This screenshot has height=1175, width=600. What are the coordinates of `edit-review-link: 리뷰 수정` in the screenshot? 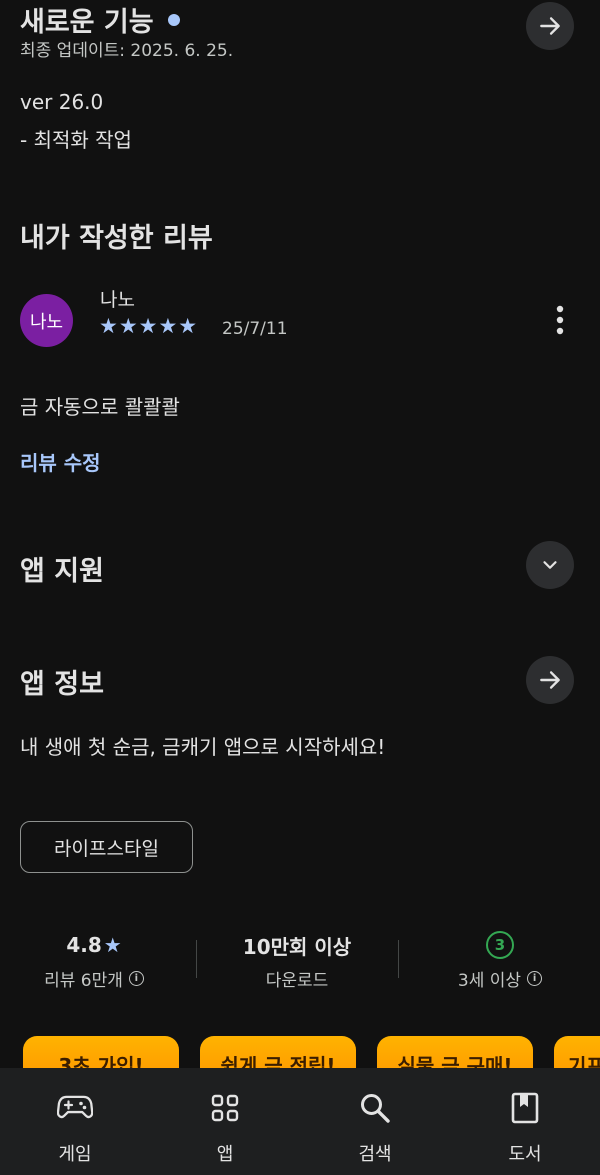 It's located at (60, 461).